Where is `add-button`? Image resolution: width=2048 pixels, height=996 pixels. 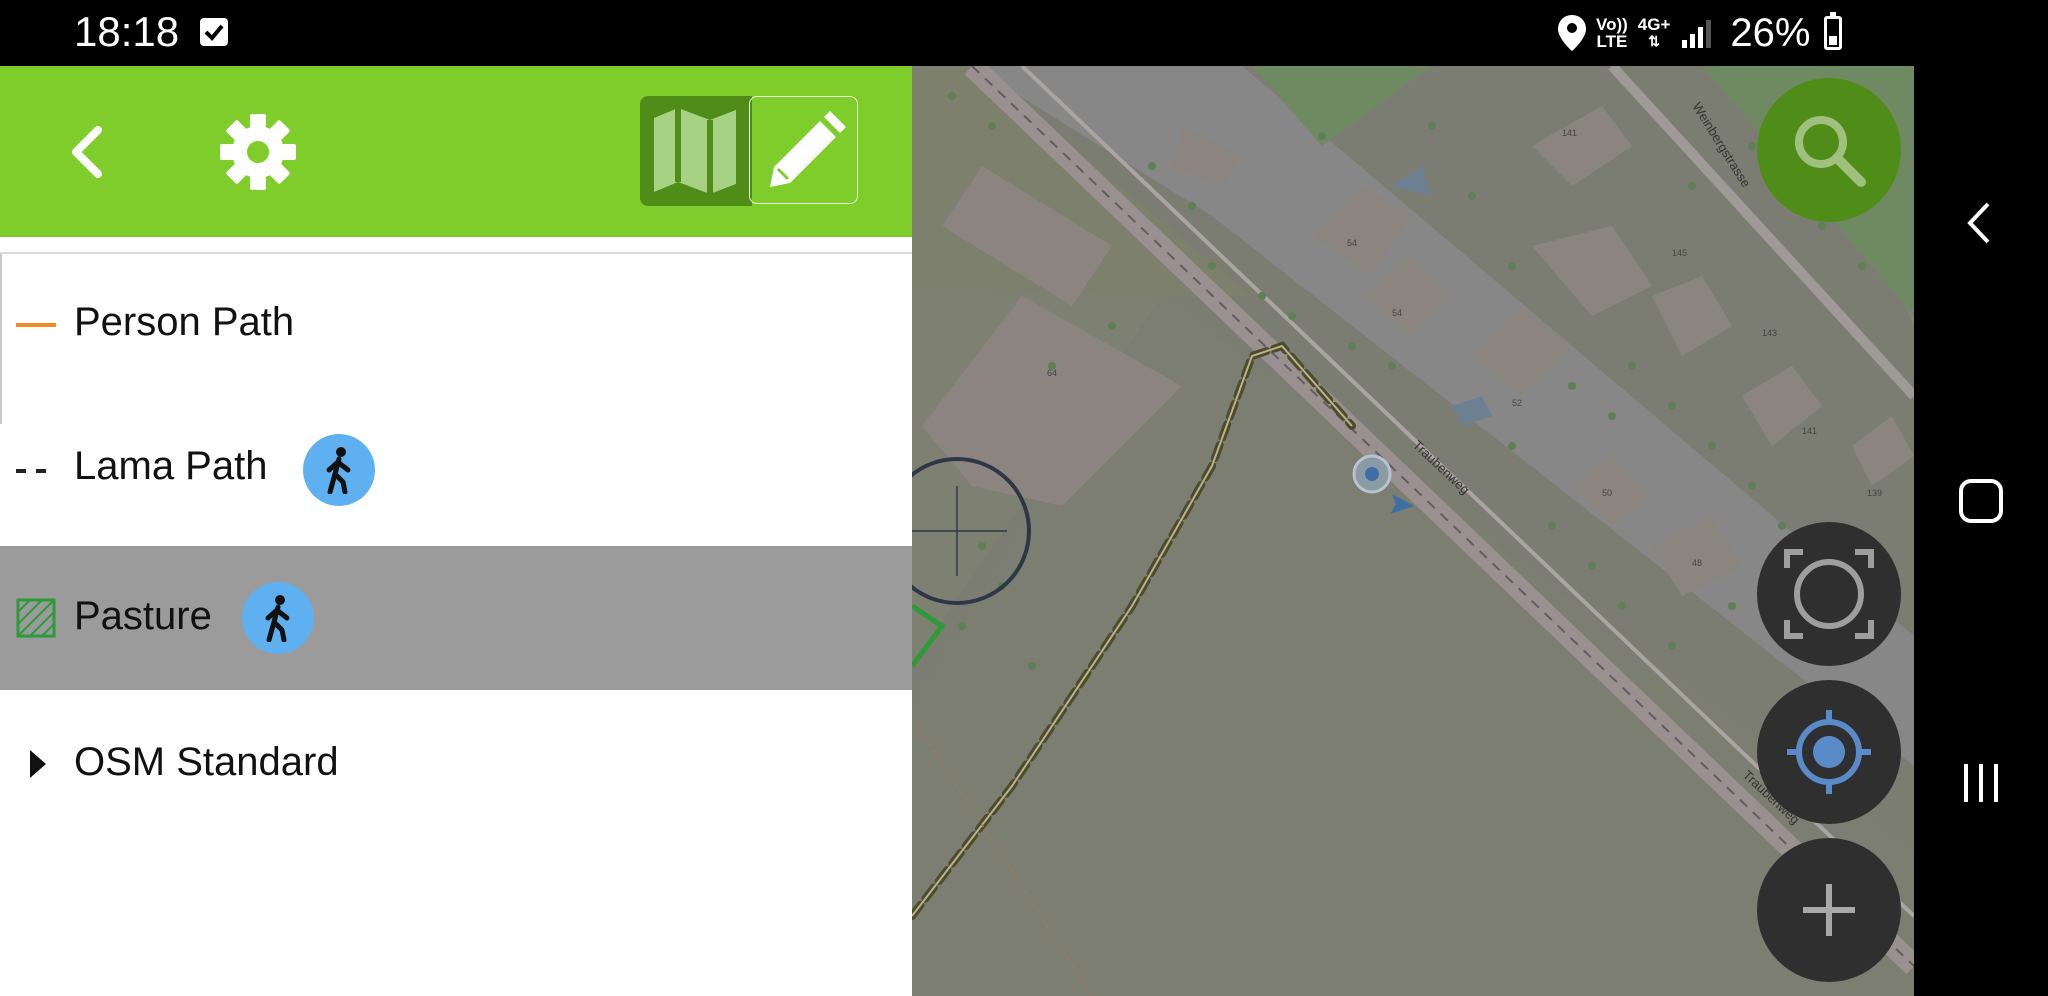 add-button is located at coordinates (1829, 910).